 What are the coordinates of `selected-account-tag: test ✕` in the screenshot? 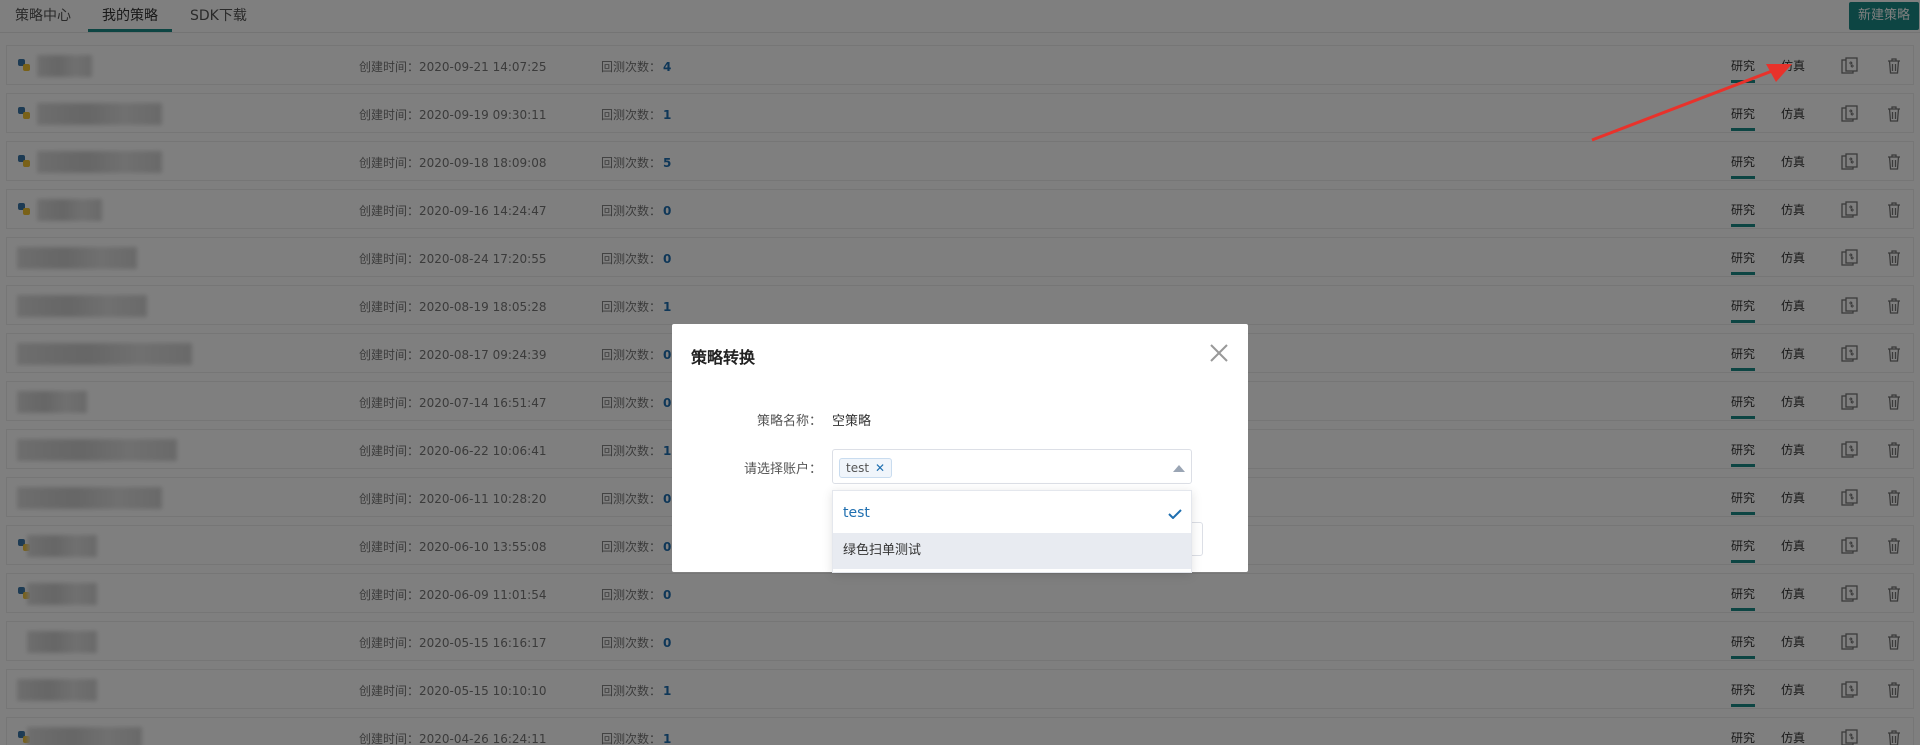 It's located at (866, 468).